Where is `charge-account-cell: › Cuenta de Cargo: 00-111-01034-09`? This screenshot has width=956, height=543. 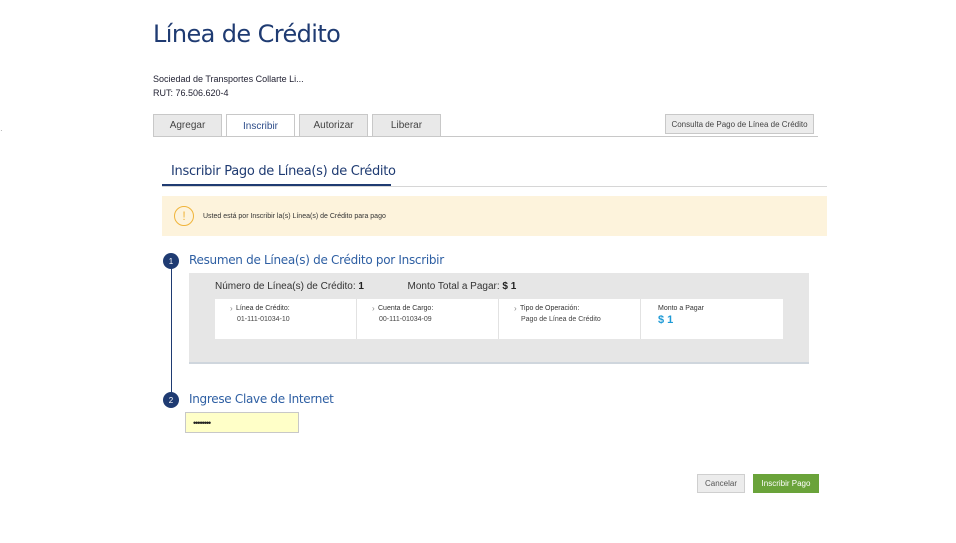
charge-account-cell: › Cuenta de Cargo: 00-111-01034-09 is located at coordinates (428, 319).